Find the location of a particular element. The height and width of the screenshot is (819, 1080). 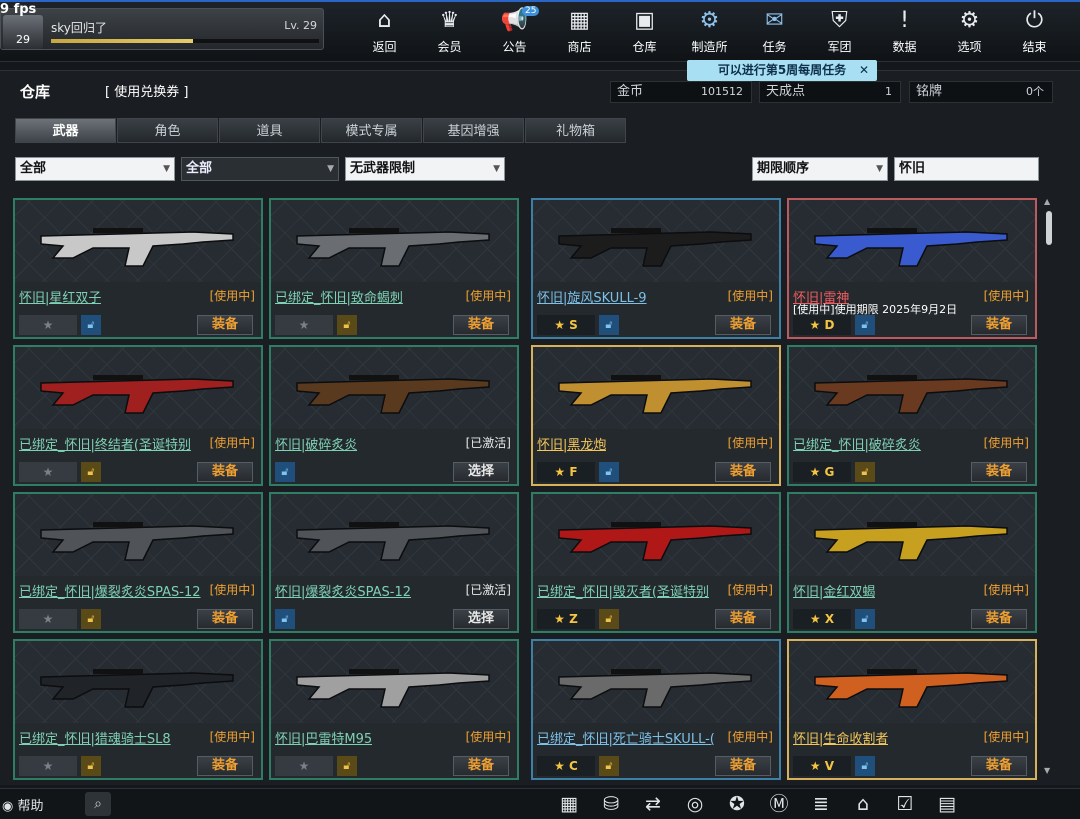

calendar-icon: ▦ is located at coordinates (569, 804).